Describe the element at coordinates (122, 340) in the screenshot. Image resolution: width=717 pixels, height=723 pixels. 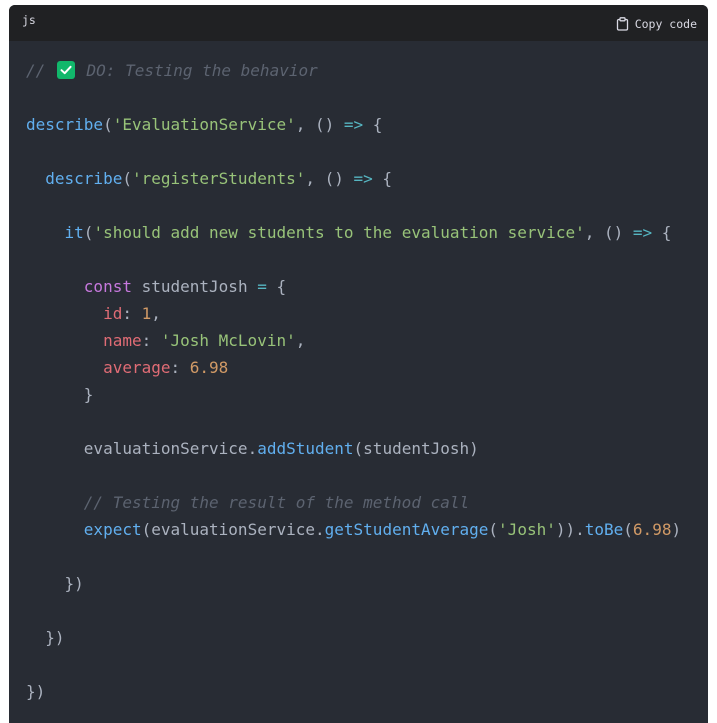
I see `name-key: name` at that location.